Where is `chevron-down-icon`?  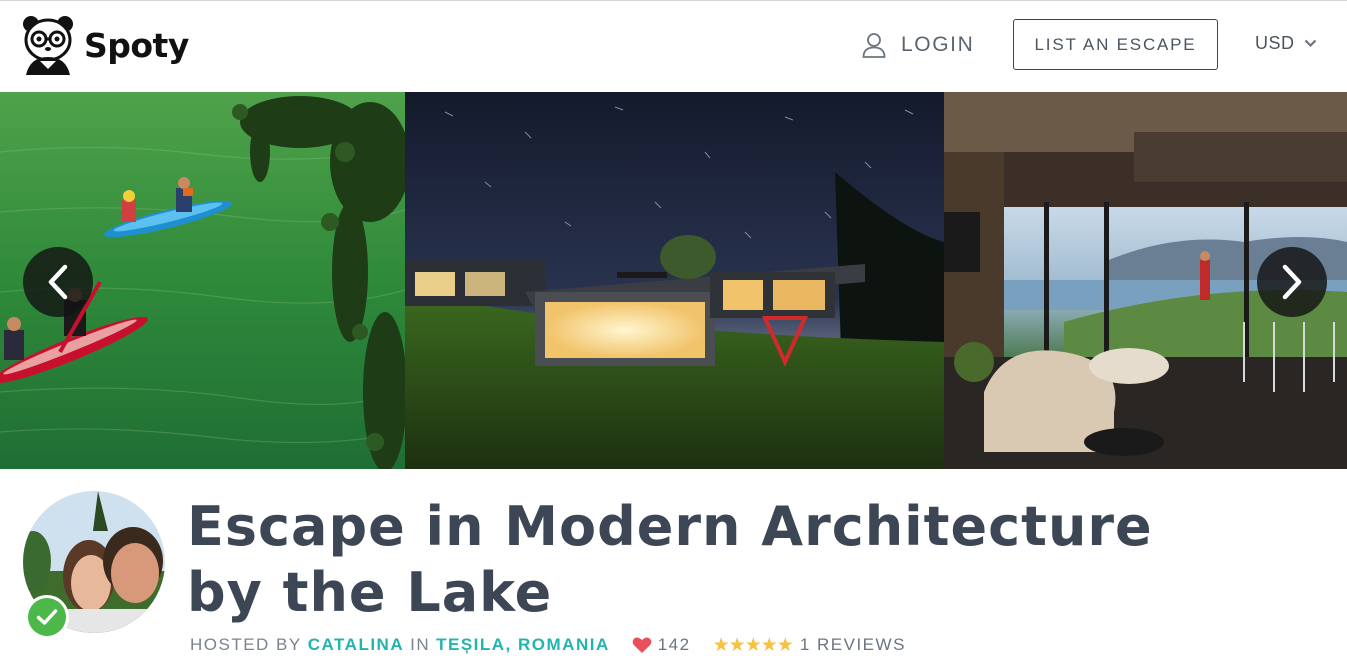
chevron-down-icon is located at coordinates (1310, 43).